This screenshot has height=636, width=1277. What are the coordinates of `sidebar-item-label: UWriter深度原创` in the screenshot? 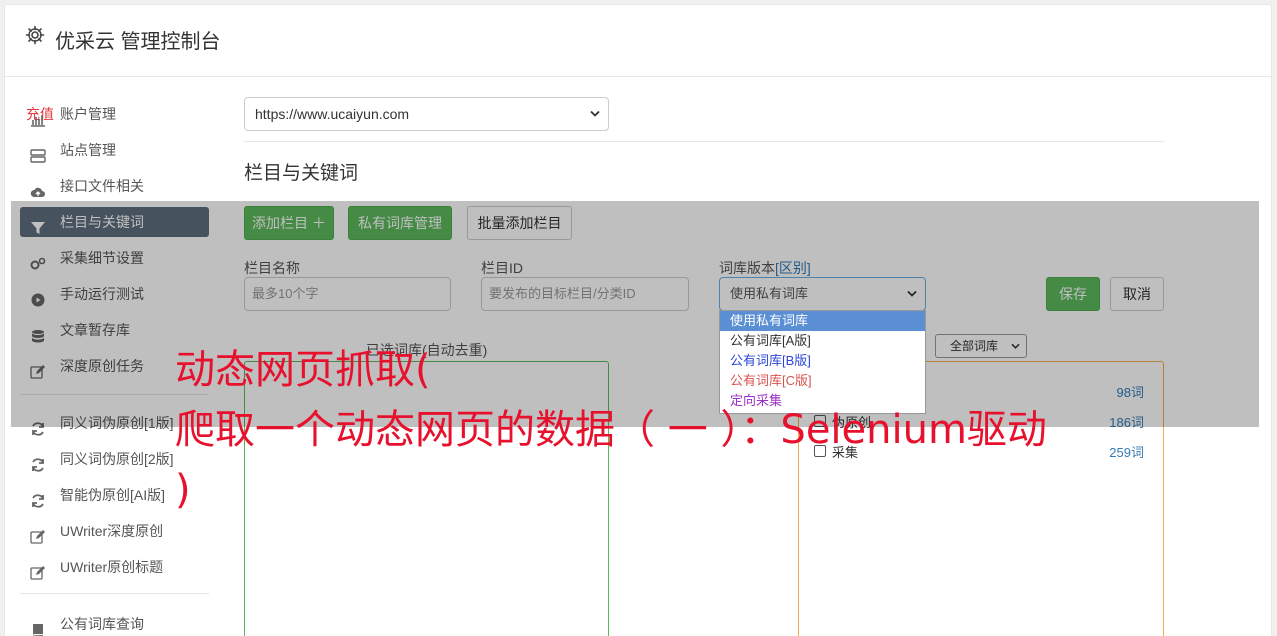 It's located at (112, 531).